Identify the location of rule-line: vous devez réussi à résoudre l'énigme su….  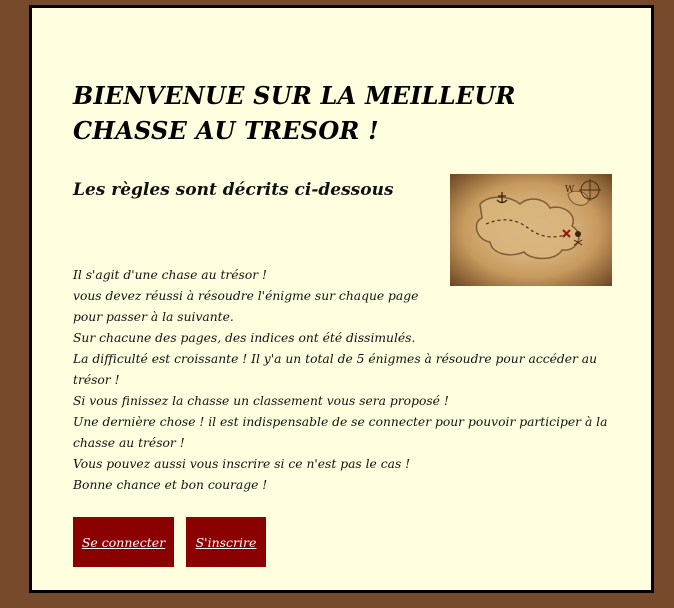
(246, 306).